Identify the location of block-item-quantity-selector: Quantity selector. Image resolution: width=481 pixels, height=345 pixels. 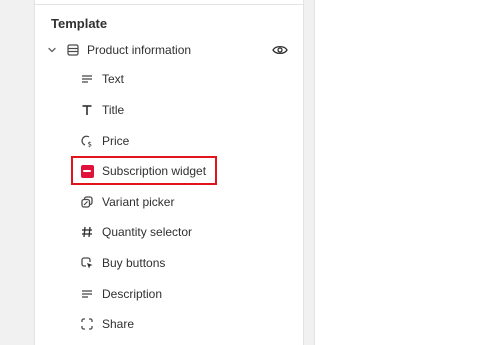
(179, 232).